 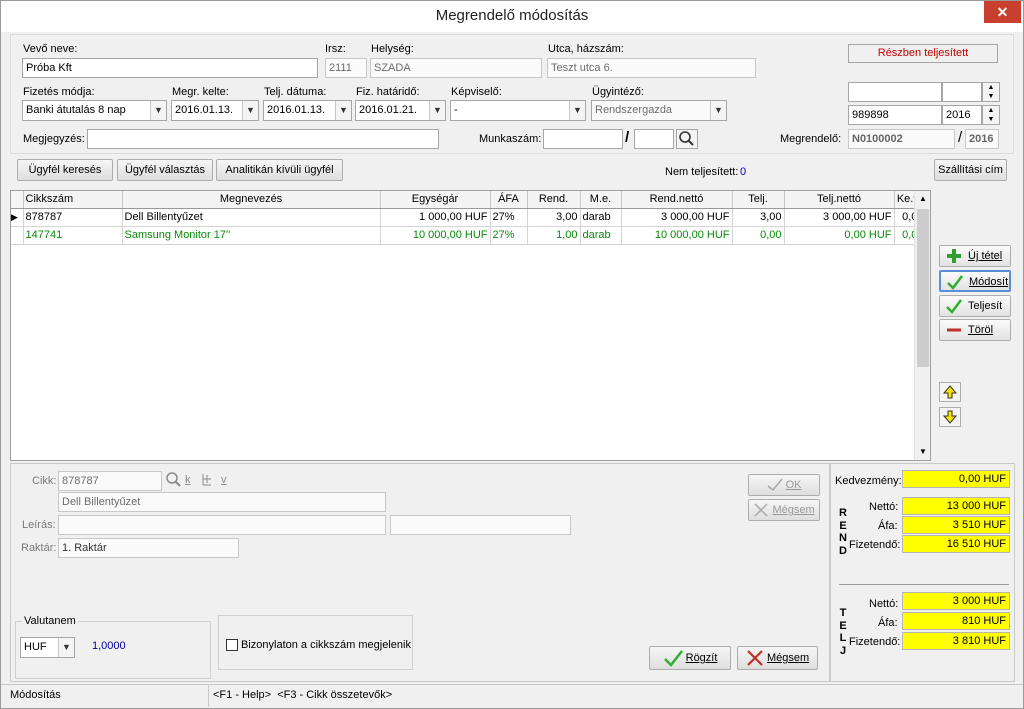 I want to click on torol-label: Töröl, so click(x=981, y=330).